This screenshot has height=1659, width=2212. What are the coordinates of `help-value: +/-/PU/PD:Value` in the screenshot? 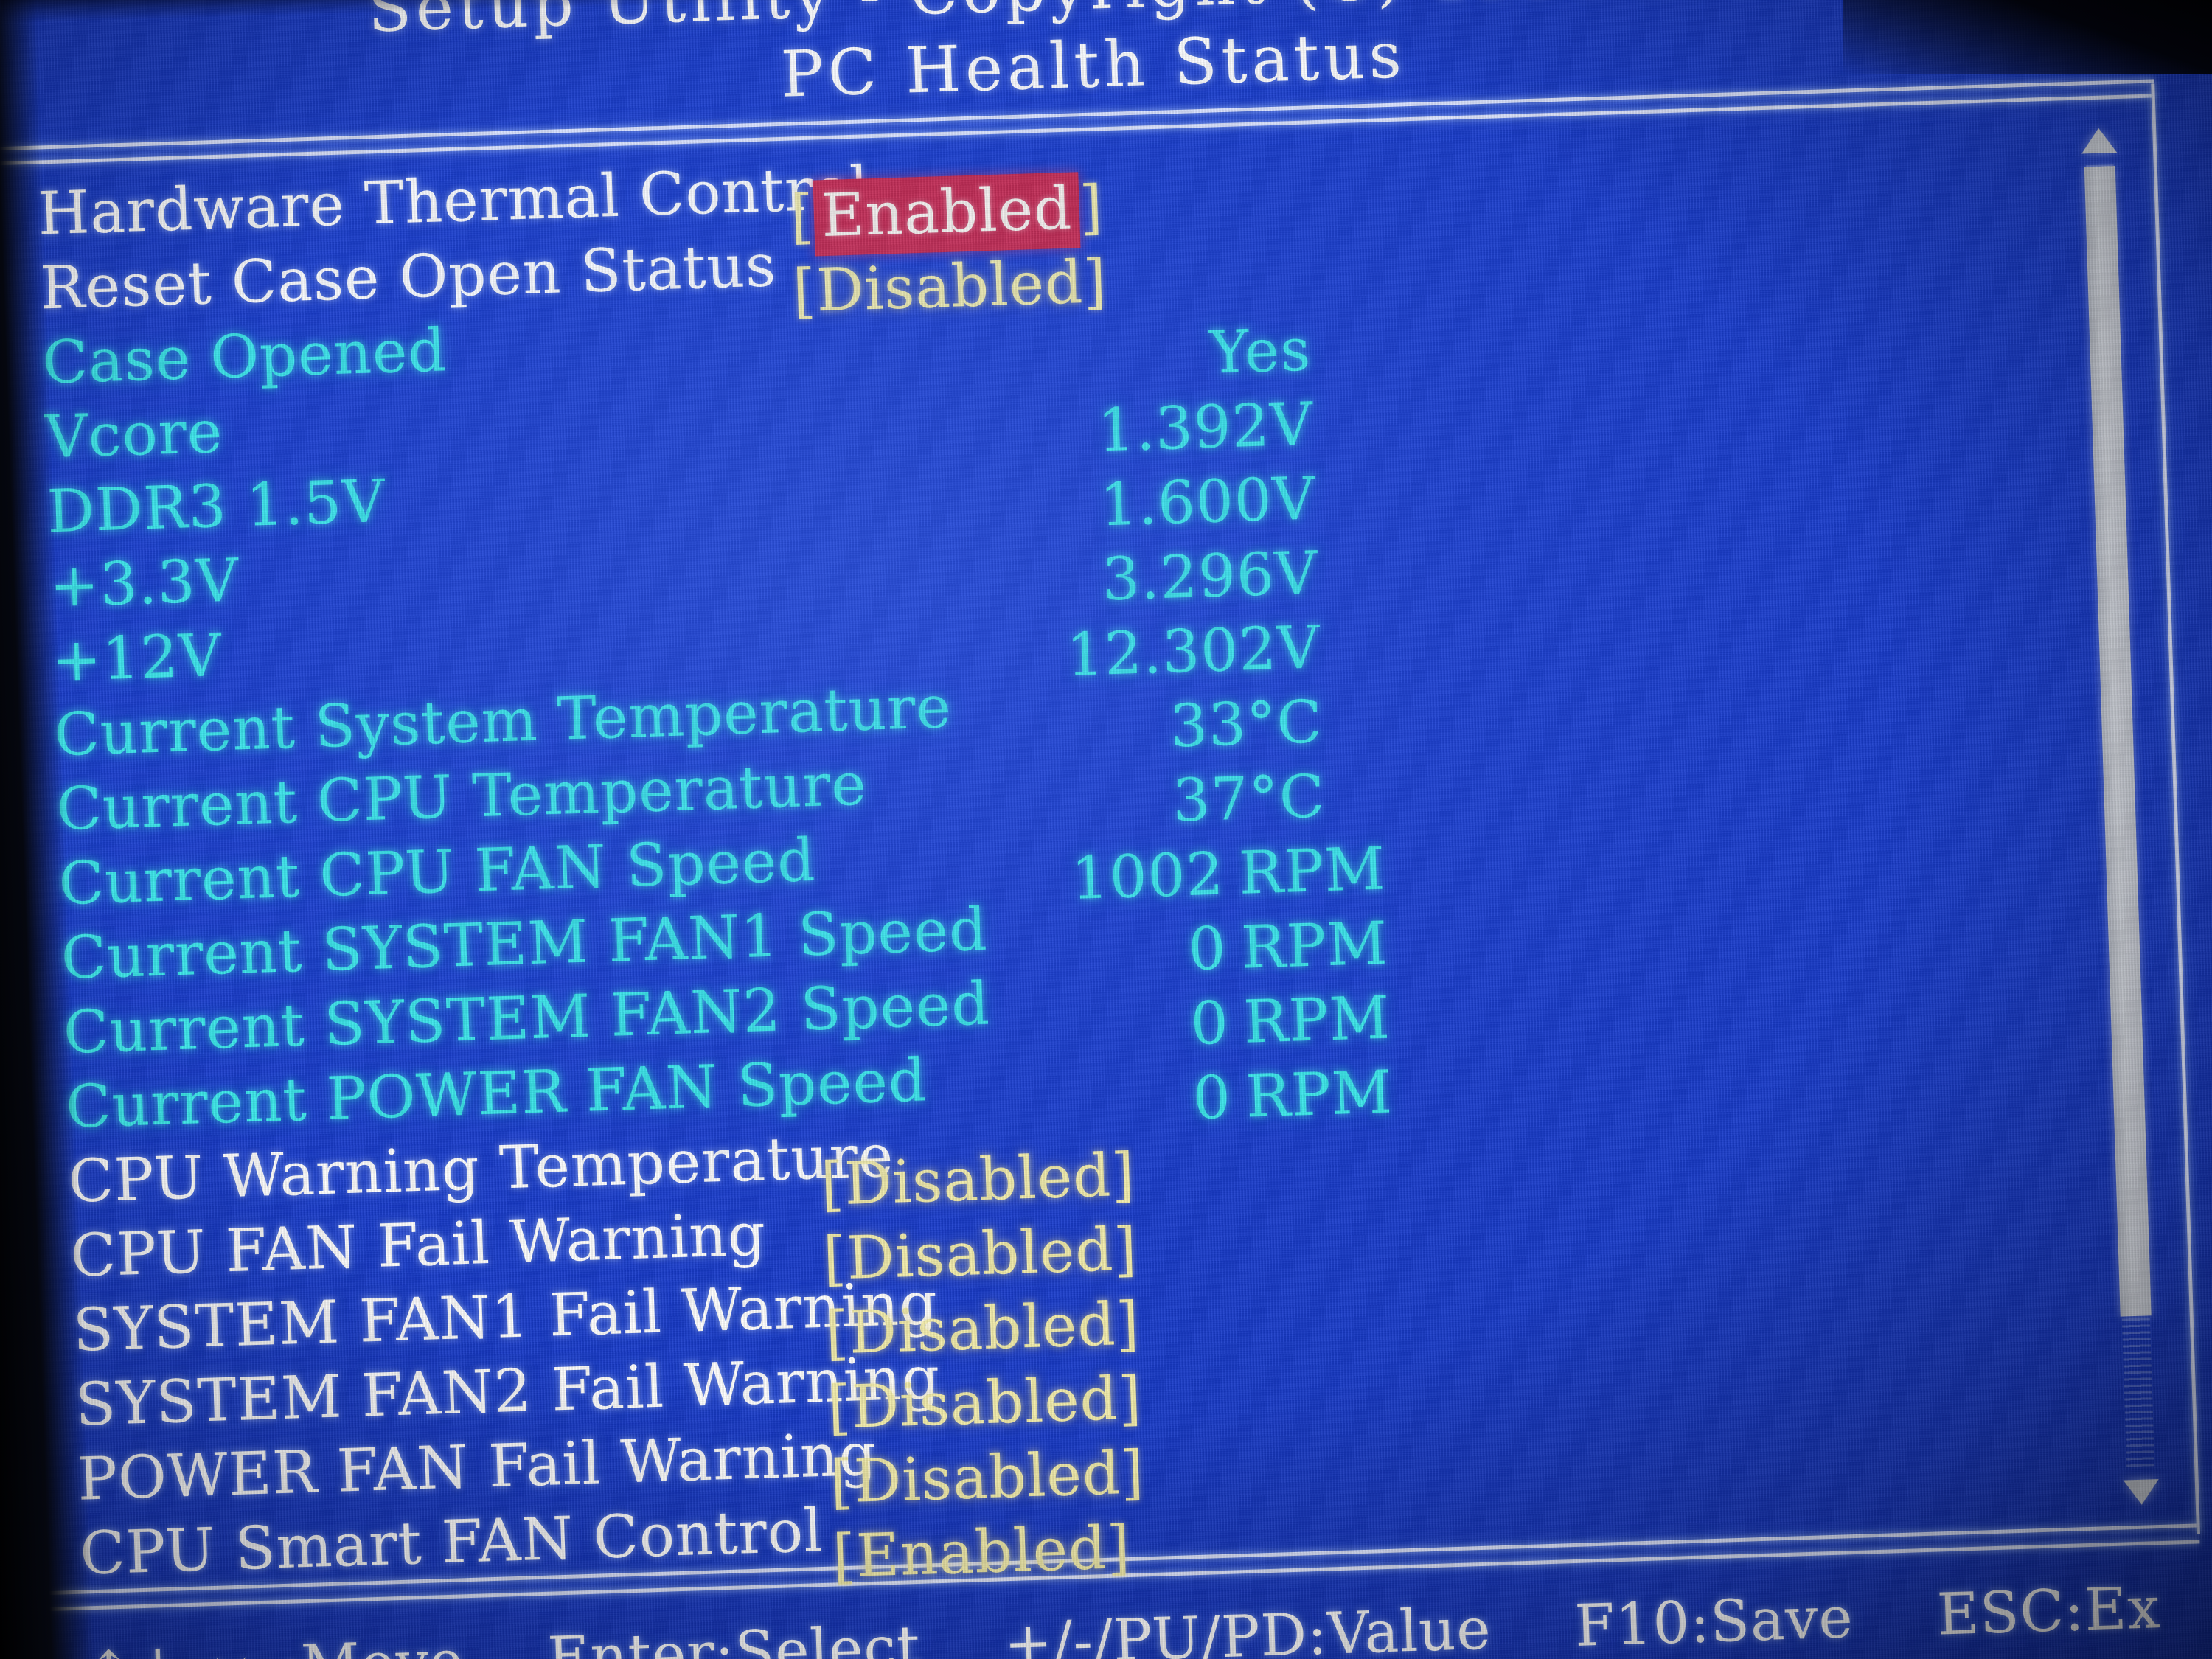 It's located at (1247, 1627).